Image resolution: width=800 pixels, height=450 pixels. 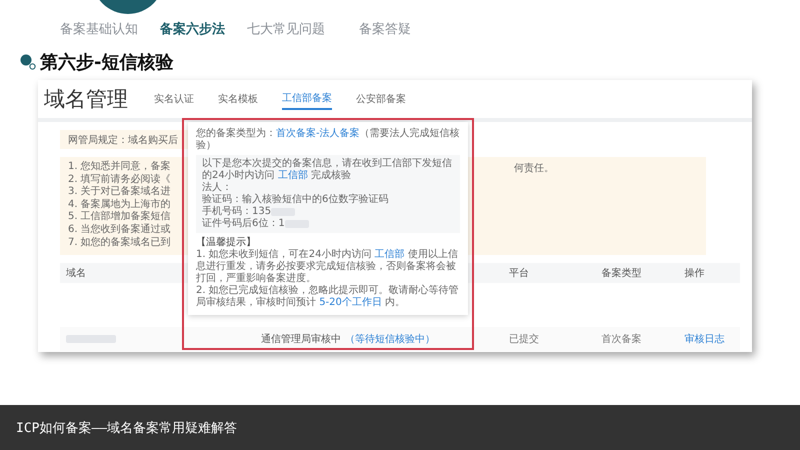 What do you see at coordinates (120, 192) in the screenshot?
I see `instruction-line: 3. 关于对已备案域名进` at bounding box center [120, 192].